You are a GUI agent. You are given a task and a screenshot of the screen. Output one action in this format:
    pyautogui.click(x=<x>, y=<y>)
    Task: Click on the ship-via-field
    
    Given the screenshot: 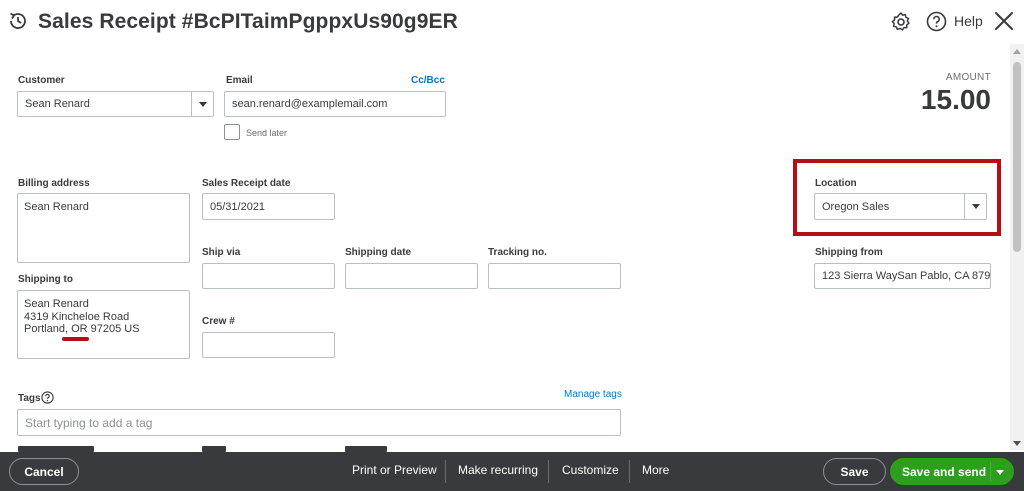 What is the action you would take?
    pyautogui.click(x=268, y=276)
    